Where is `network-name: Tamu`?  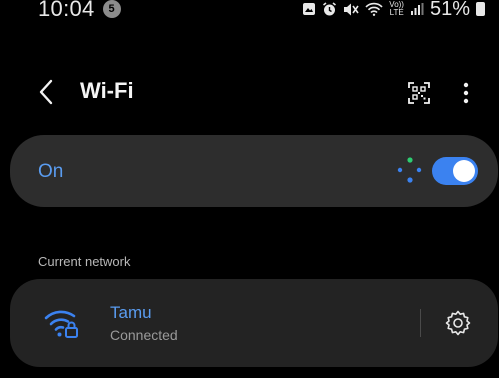
network-name: Tamu is located at coordinates (131, 312).